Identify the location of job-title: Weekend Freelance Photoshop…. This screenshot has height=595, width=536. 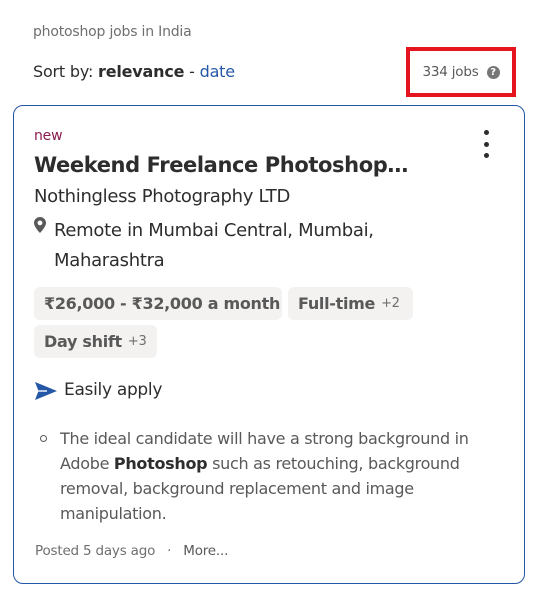
(234, 165).